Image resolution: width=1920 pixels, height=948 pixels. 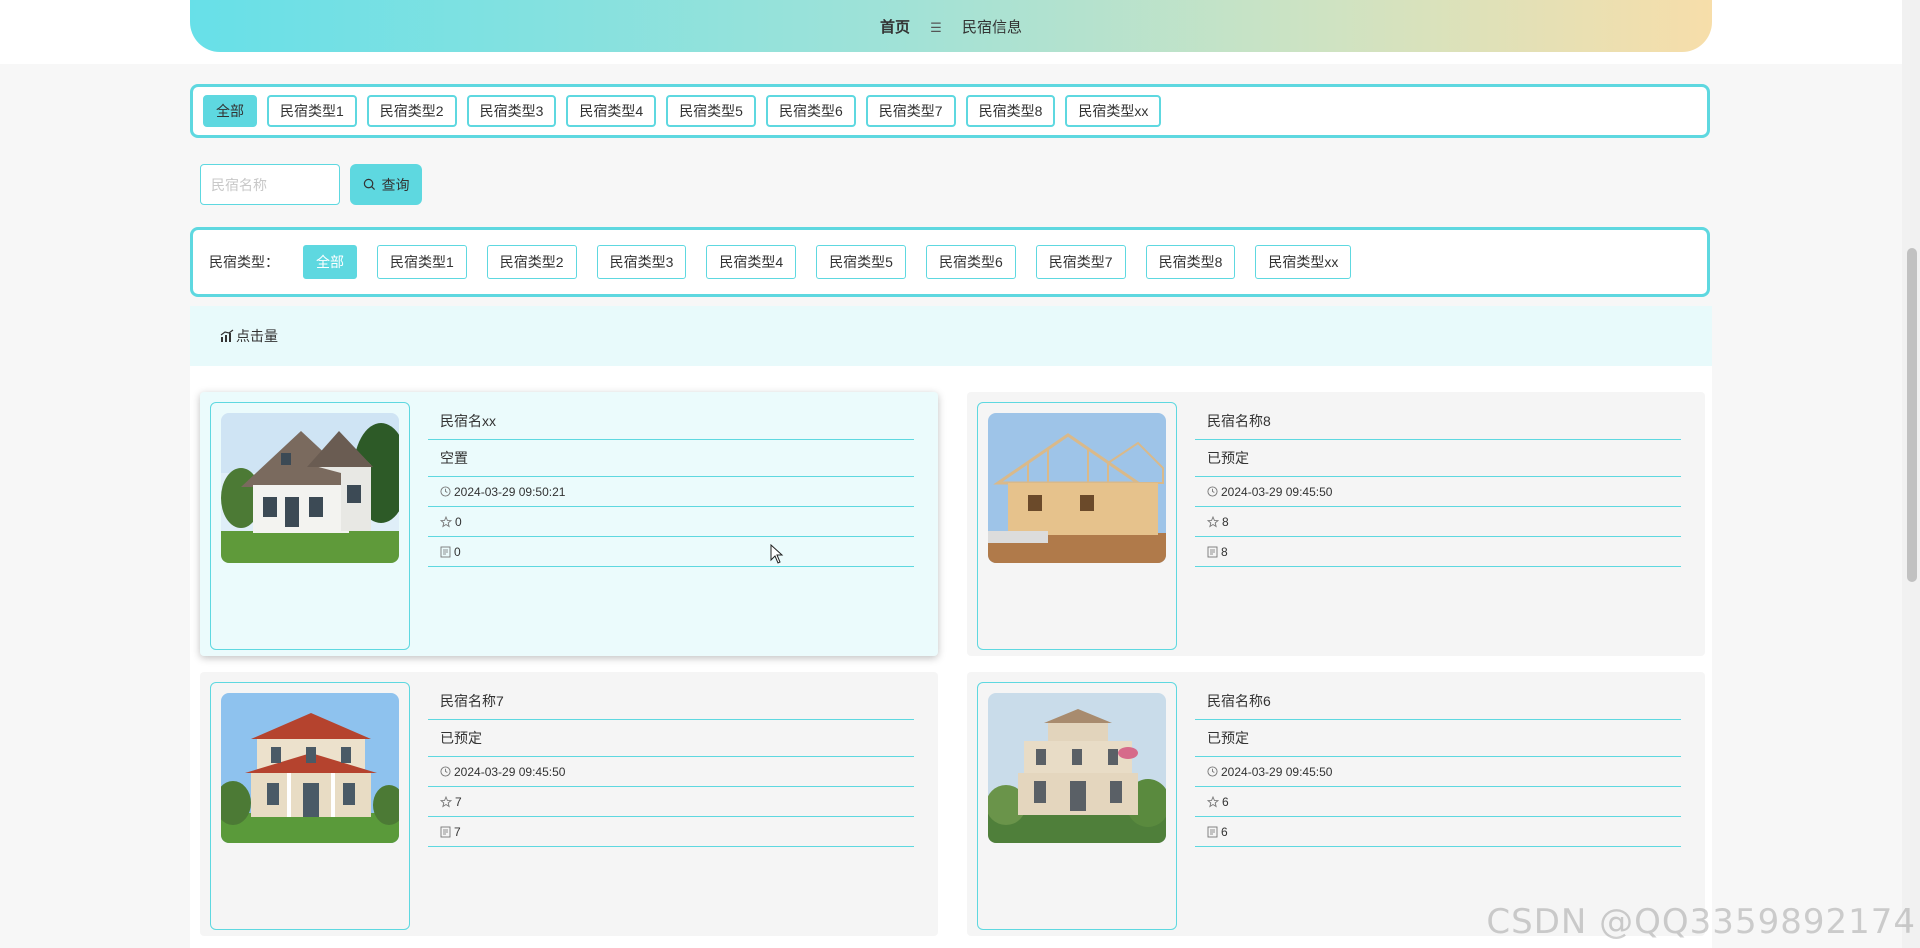 I want to click on listing-card: 民宿名xx 空置 2024-03-29 09:50:21 0 0, so click(x=569, y=524).